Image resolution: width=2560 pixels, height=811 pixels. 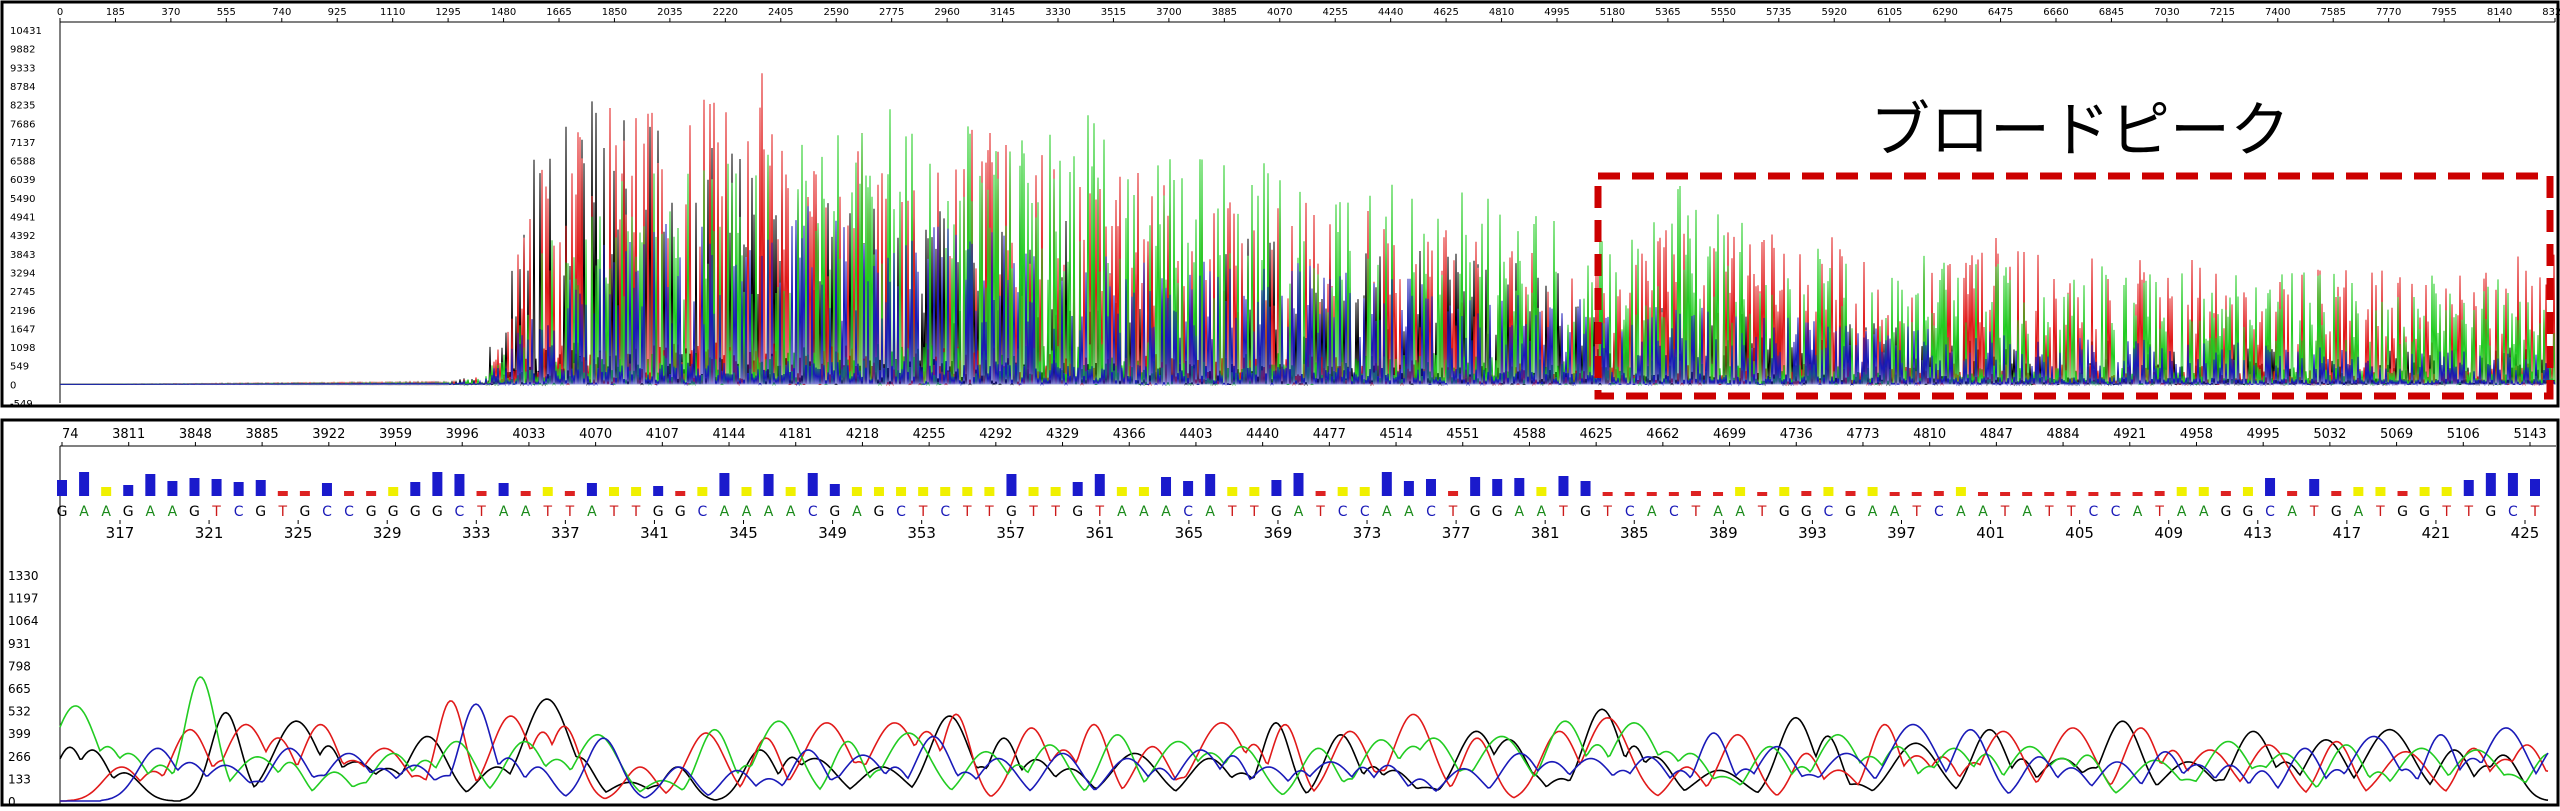 I want to click on overview-x-tick-label: 0, so click(x=60, y=12).